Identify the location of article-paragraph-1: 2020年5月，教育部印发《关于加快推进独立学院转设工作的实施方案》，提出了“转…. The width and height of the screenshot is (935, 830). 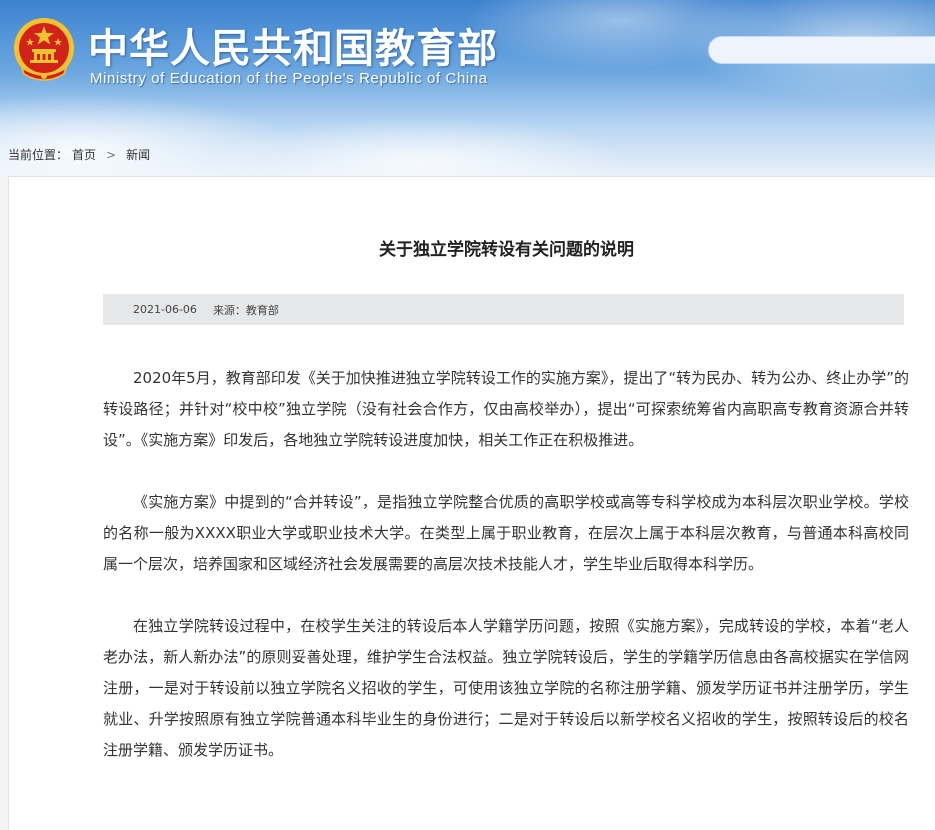
(506, 409).